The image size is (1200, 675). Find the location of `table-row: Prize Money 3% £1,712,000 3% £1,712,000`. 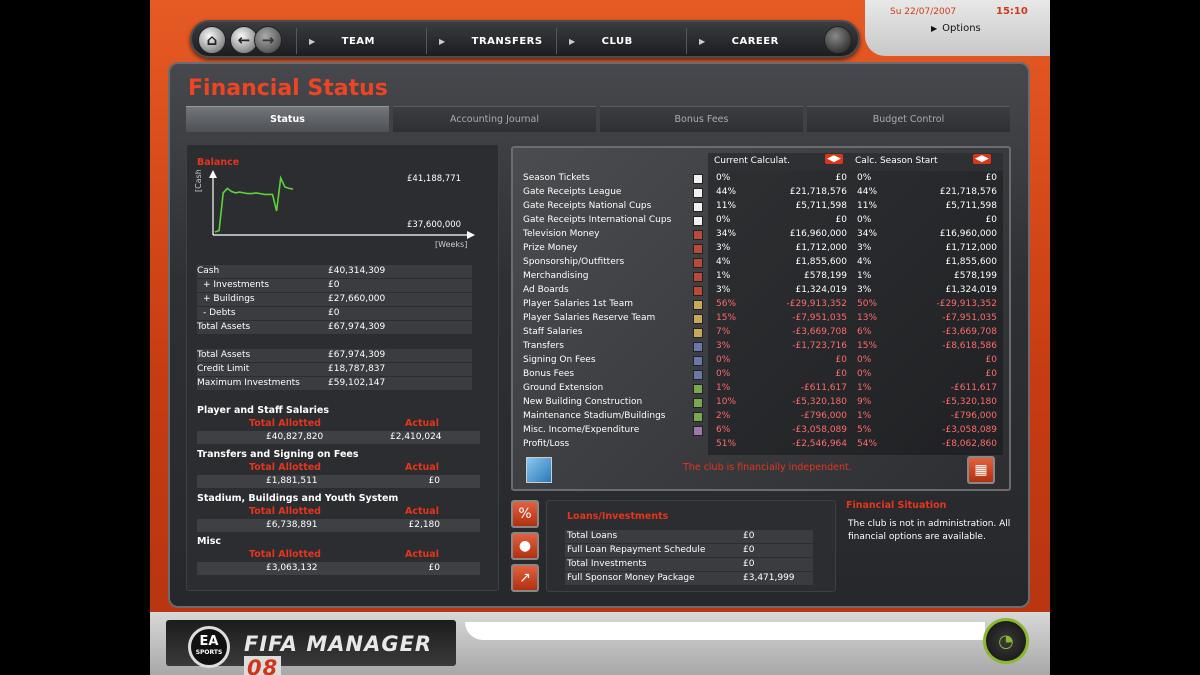

table-row: Prize Money 3% £1,712,000 3% £1,712,000 is located at coordinates (761, 249).